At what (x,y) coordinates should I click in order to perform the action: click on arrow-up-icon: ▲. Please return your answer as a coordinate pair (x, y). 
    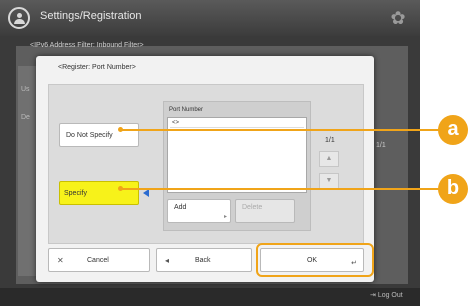
    Looking at the image, I should click on (329, 158).